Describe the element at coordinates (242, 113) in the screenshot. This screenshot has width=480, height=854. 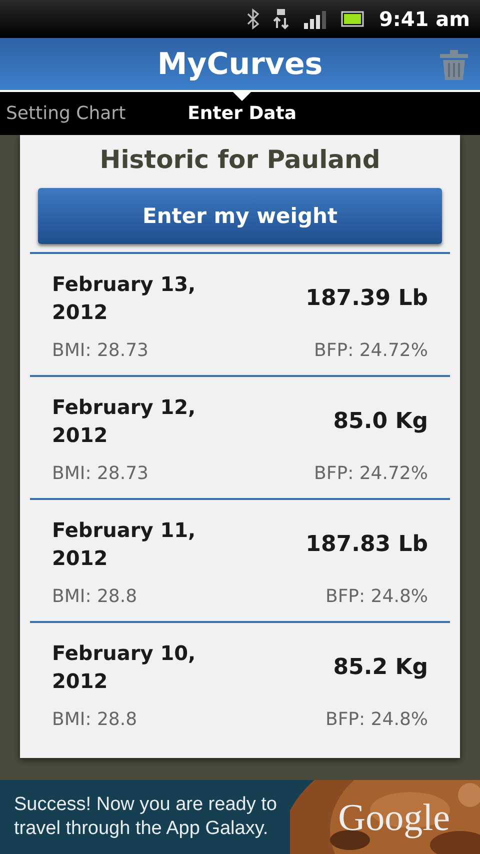
I see `tab: Enter Data` at that location.